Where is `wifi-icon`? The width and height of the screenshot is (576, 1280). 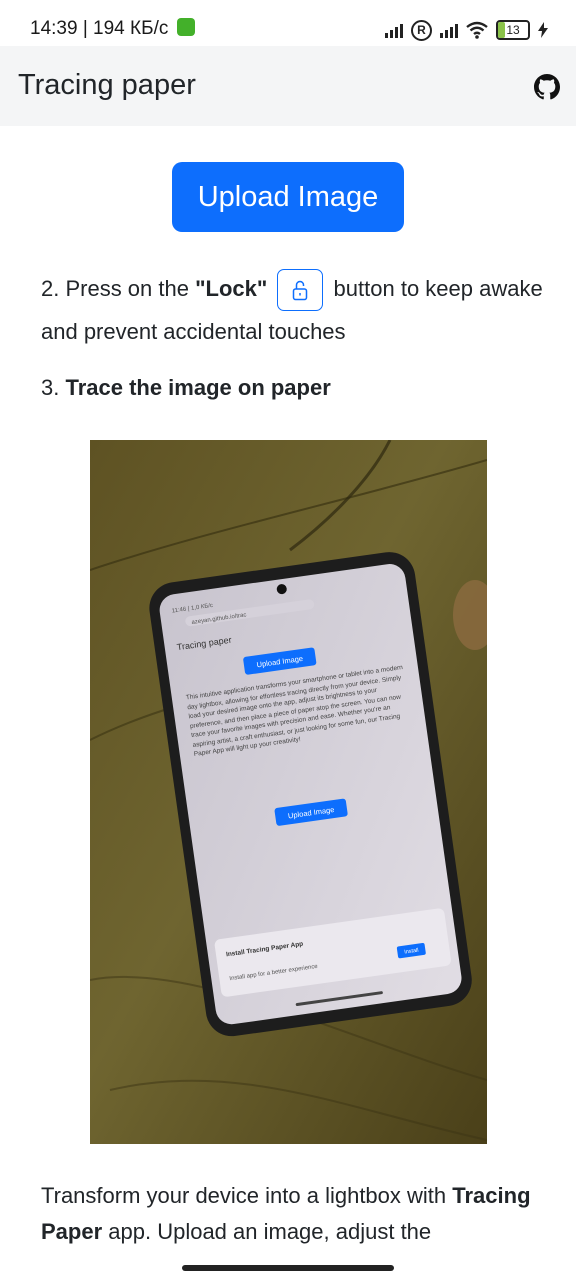 wifi-icon is located at coordinates (477, 30).